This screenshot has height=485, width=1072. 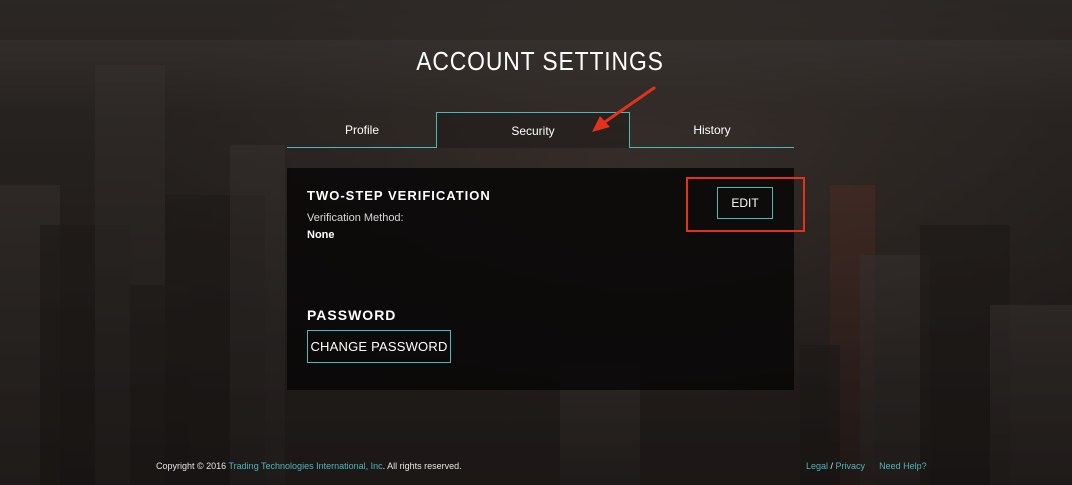 I want to click on password-heading: PASSWORD, so click(x=352, y=315).